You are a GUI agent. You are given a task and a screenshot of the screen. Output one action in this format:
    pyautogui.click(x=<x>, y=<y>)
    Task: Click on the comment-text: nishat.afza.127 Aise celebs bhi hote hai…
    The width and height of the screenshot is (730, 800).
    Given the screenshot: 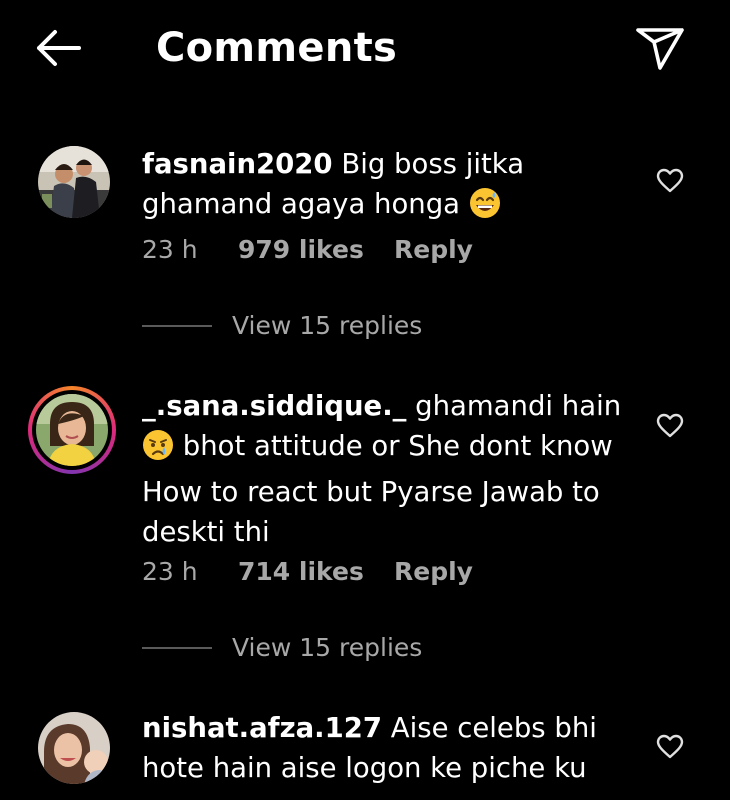 What is the action you would take?
    pyautogui.click(x=387, y=748)
    